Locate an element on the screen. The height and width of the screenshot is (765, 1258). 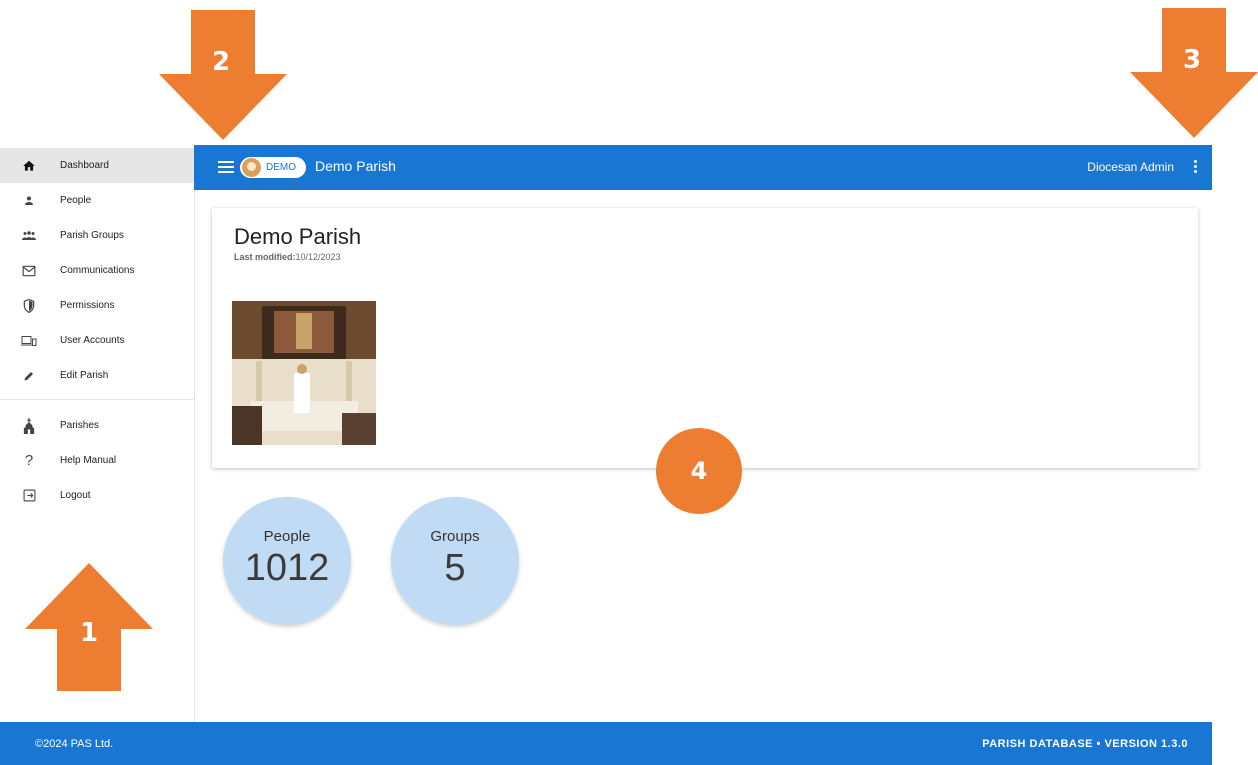
parish-photo is located at coordinates (304, 373).